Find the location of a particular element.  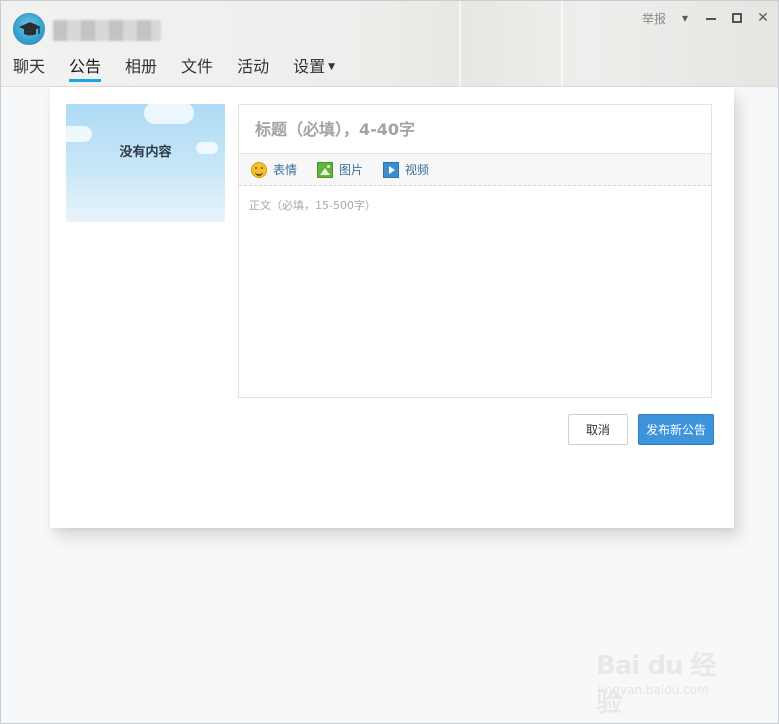

watermark: Bai du 经验 jingyan.baidu.com is located at coordinates (666, 681).